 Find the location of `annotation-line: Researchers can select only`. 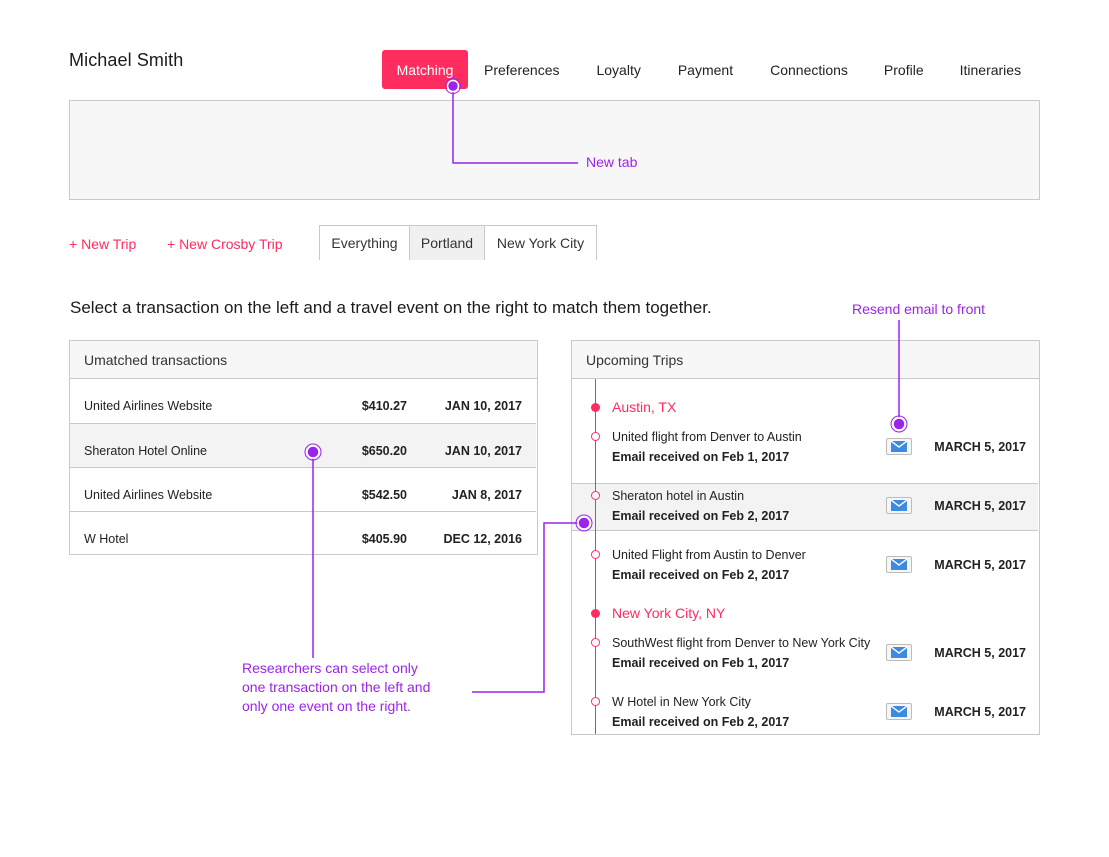

annotation-line: Researchers can select only is located at coordinates (330, 668).